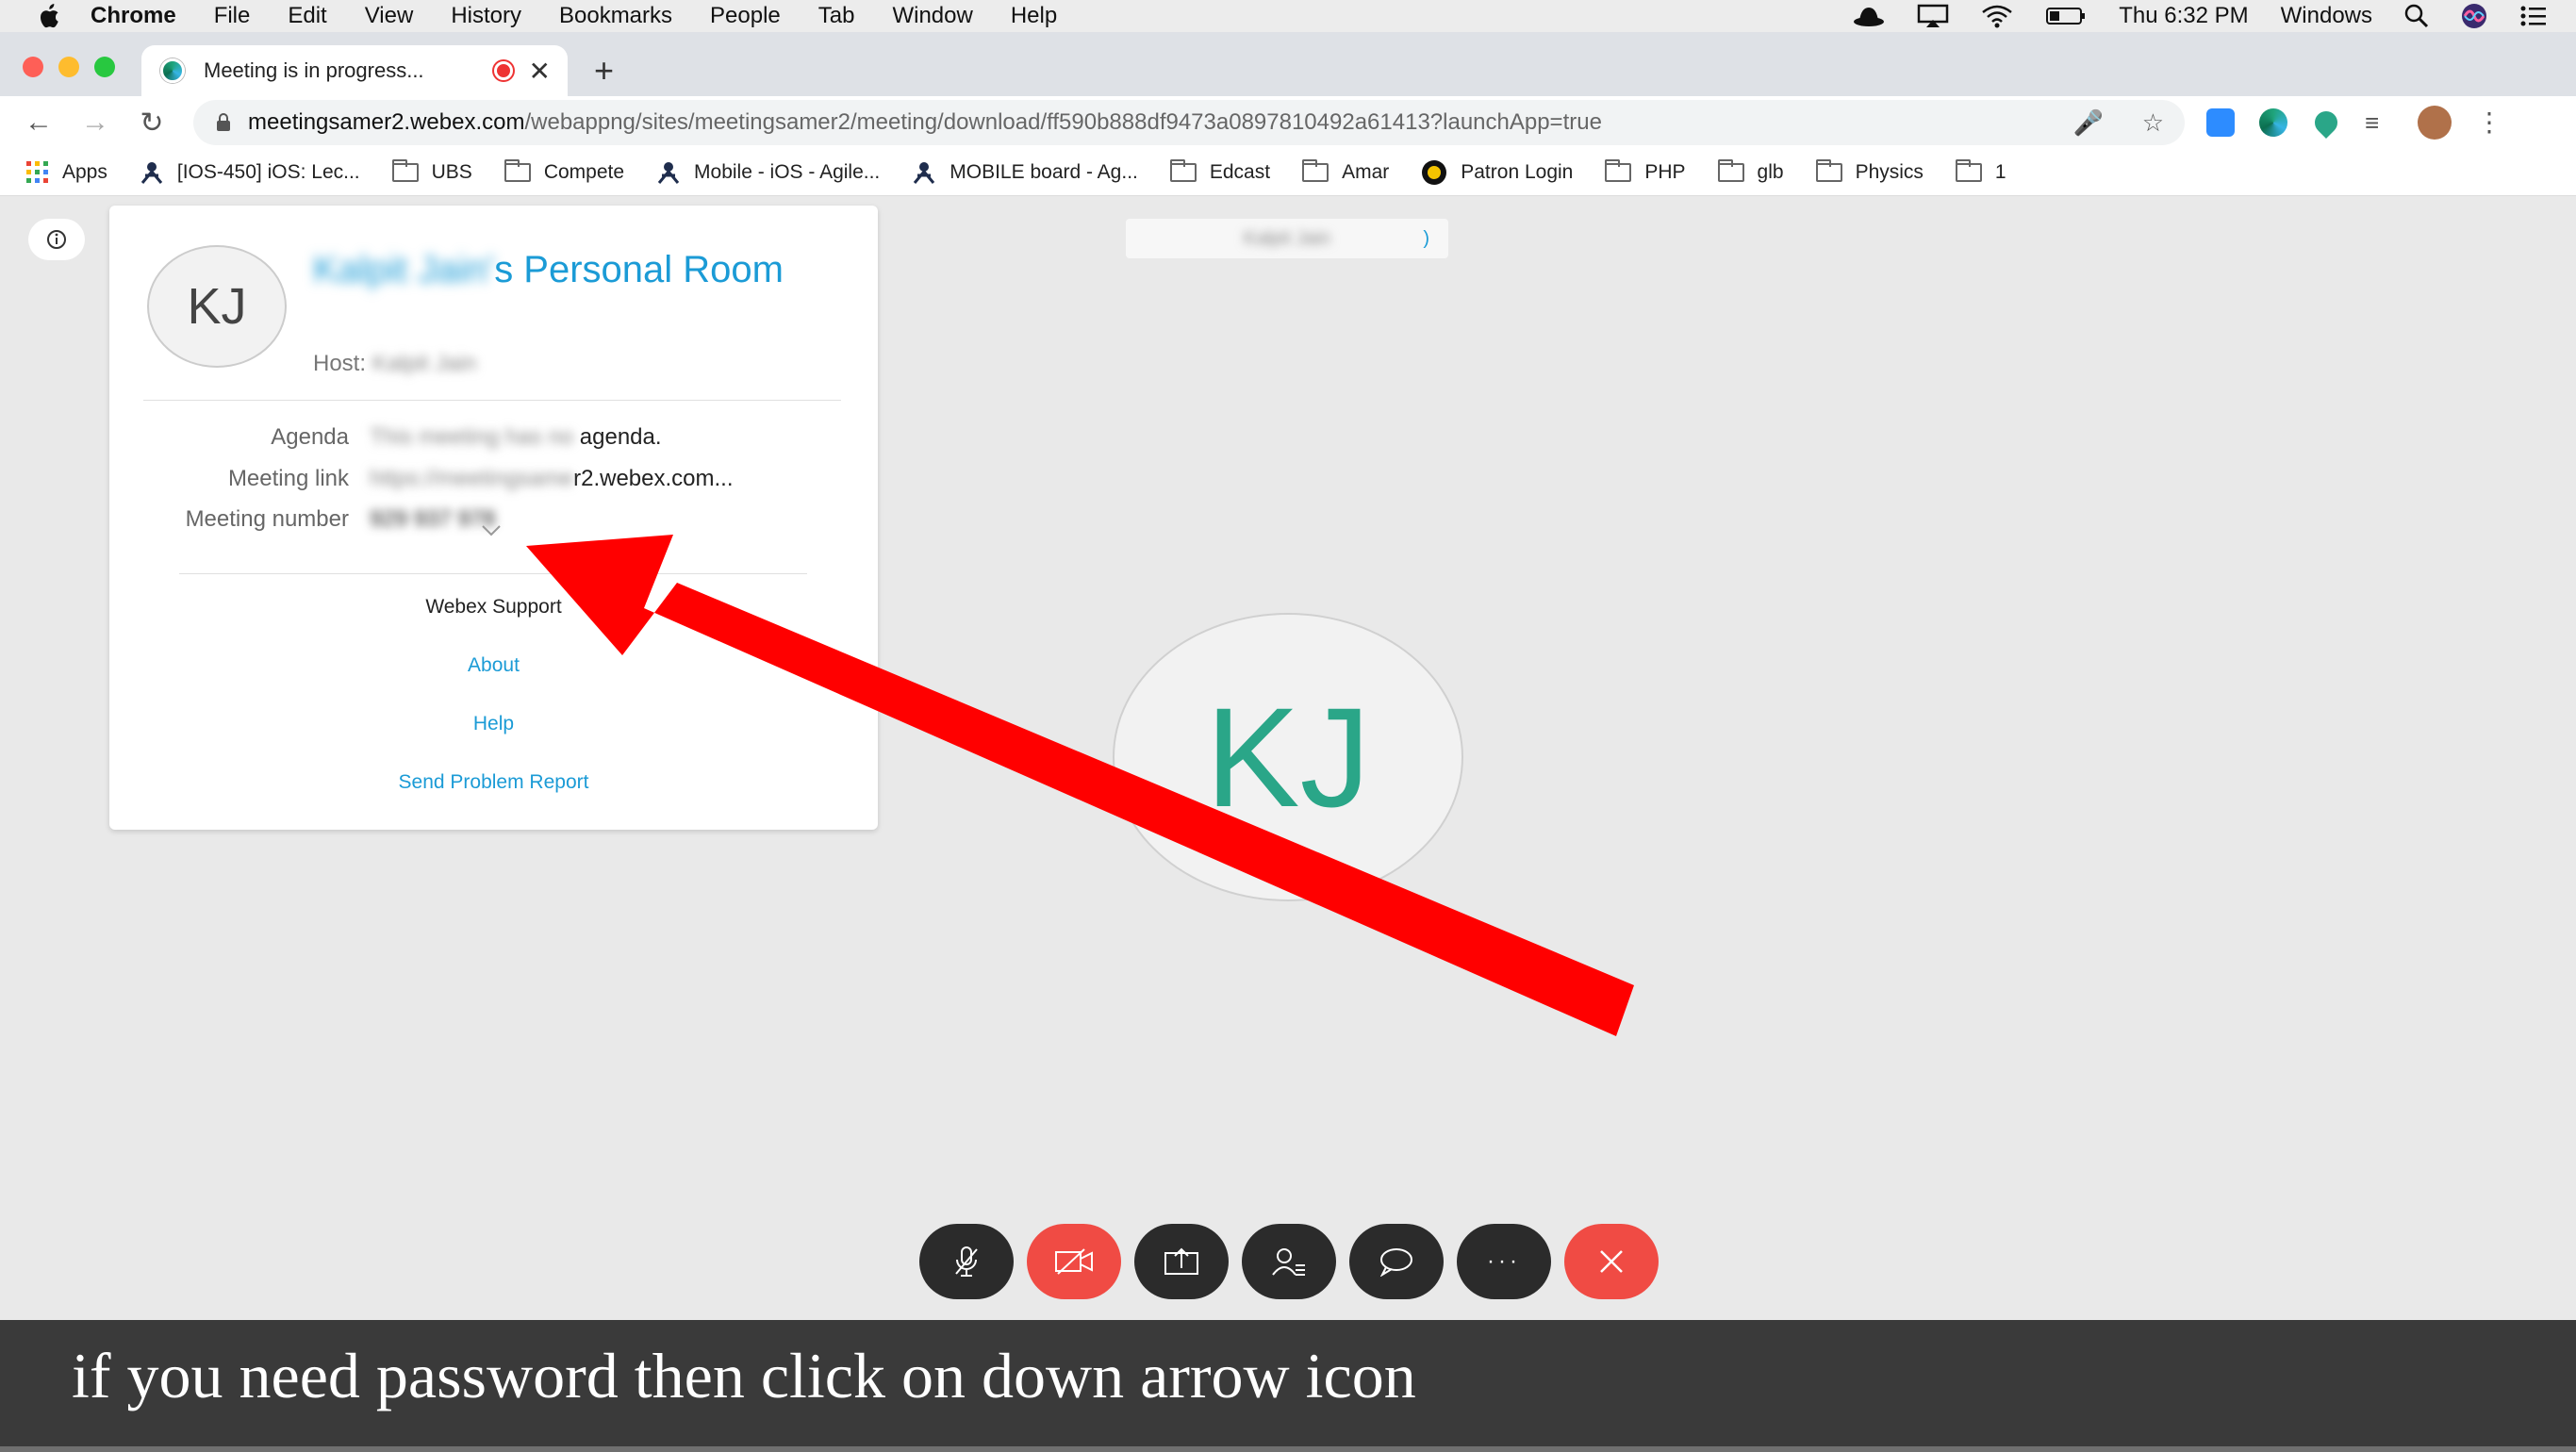  I want to click on close-window-button, so click(33, 67).